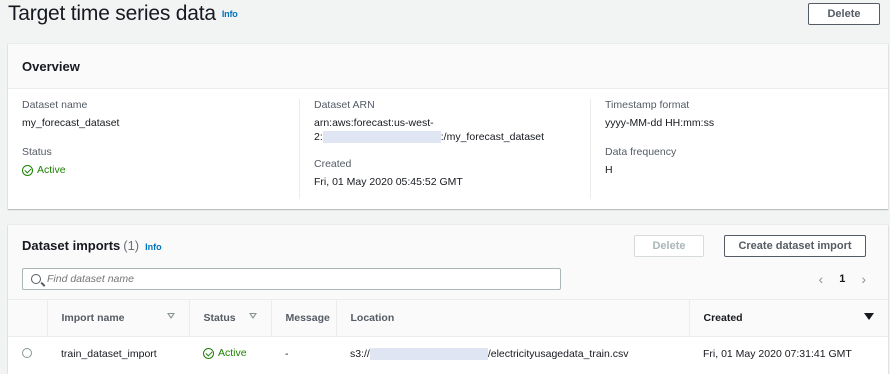 The height and width of the screenshot is (374, 890). What do you see at coordinates (307, 317) in the screenshot?
I see `column-header-label: Message` at bounding box center [307, 317].